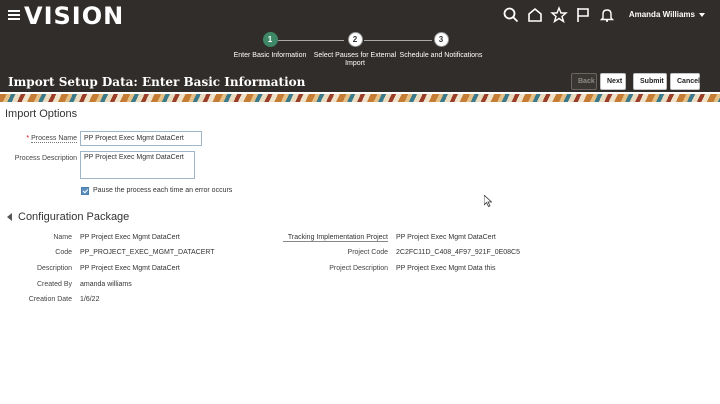 The image size is (720, 404). I want to click on train-step-3: 3 Schedule and Notifications, so click(441, 46).